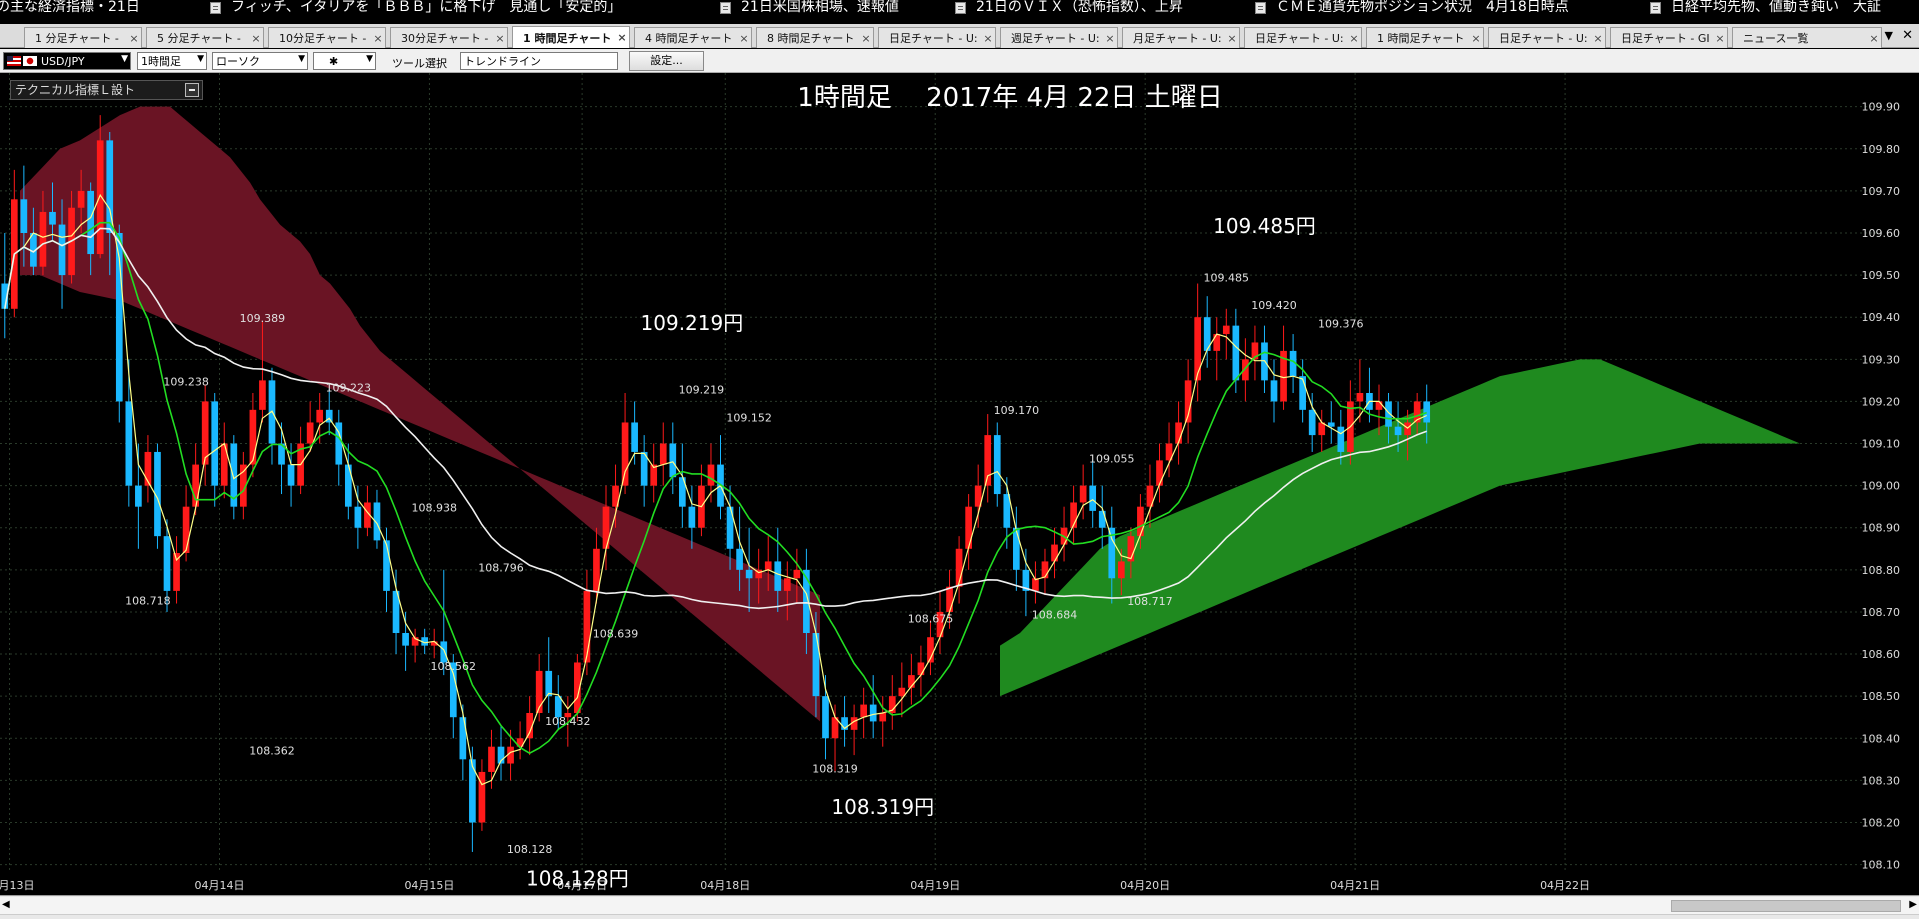 The height and width of the screenshot is (919, 1919). Describe the element at coordinates (1412, 7) in the screenshot. I see `news-headline: ＣＭＥ通貨先物ポジション状況 4月18日時点` at that location.